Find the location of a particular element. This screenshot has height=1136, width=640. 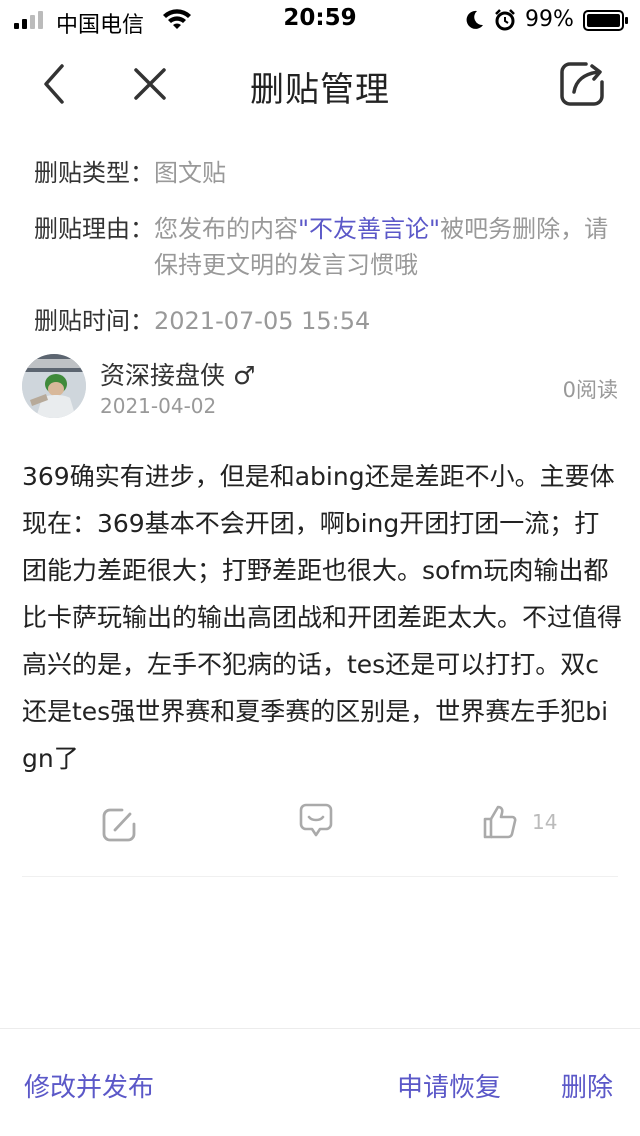

avatar-image is located at coordinates (54, 386).